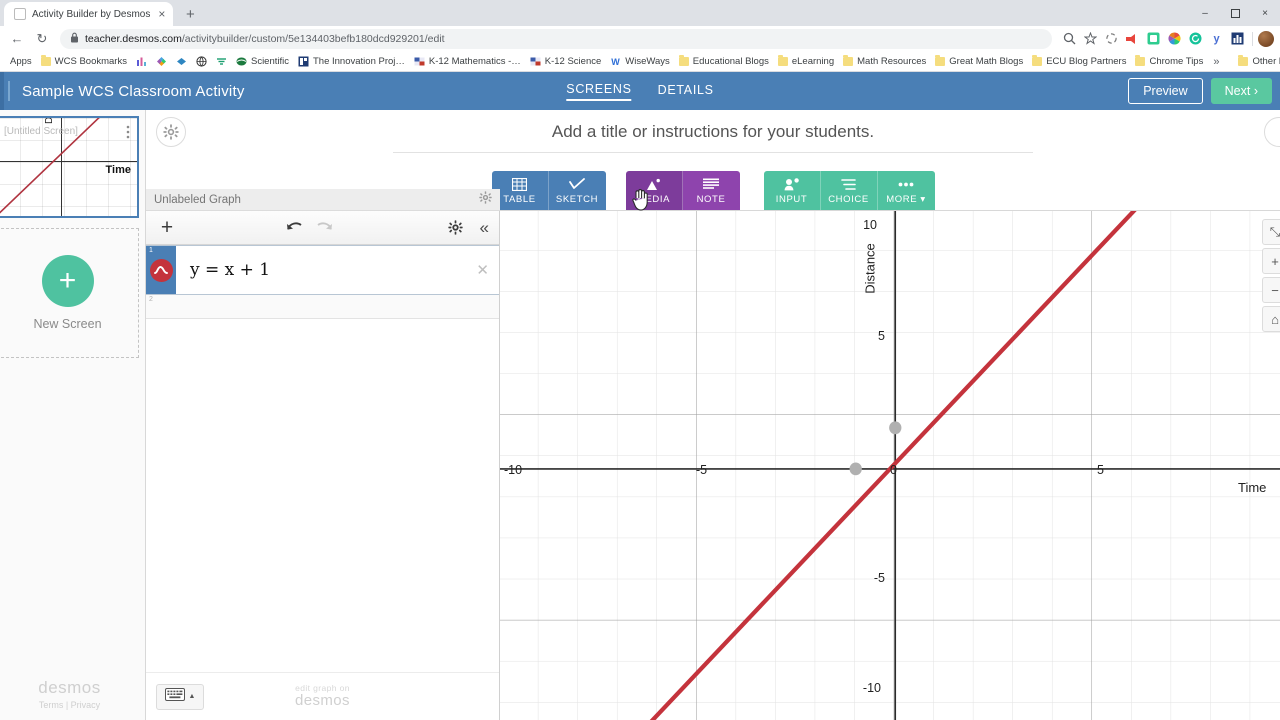  Describe the element at coordinates (69, 167) in the screenshot. I see `screen-thumbnail-card: Distance Time [Untitled Screen]` at that location.